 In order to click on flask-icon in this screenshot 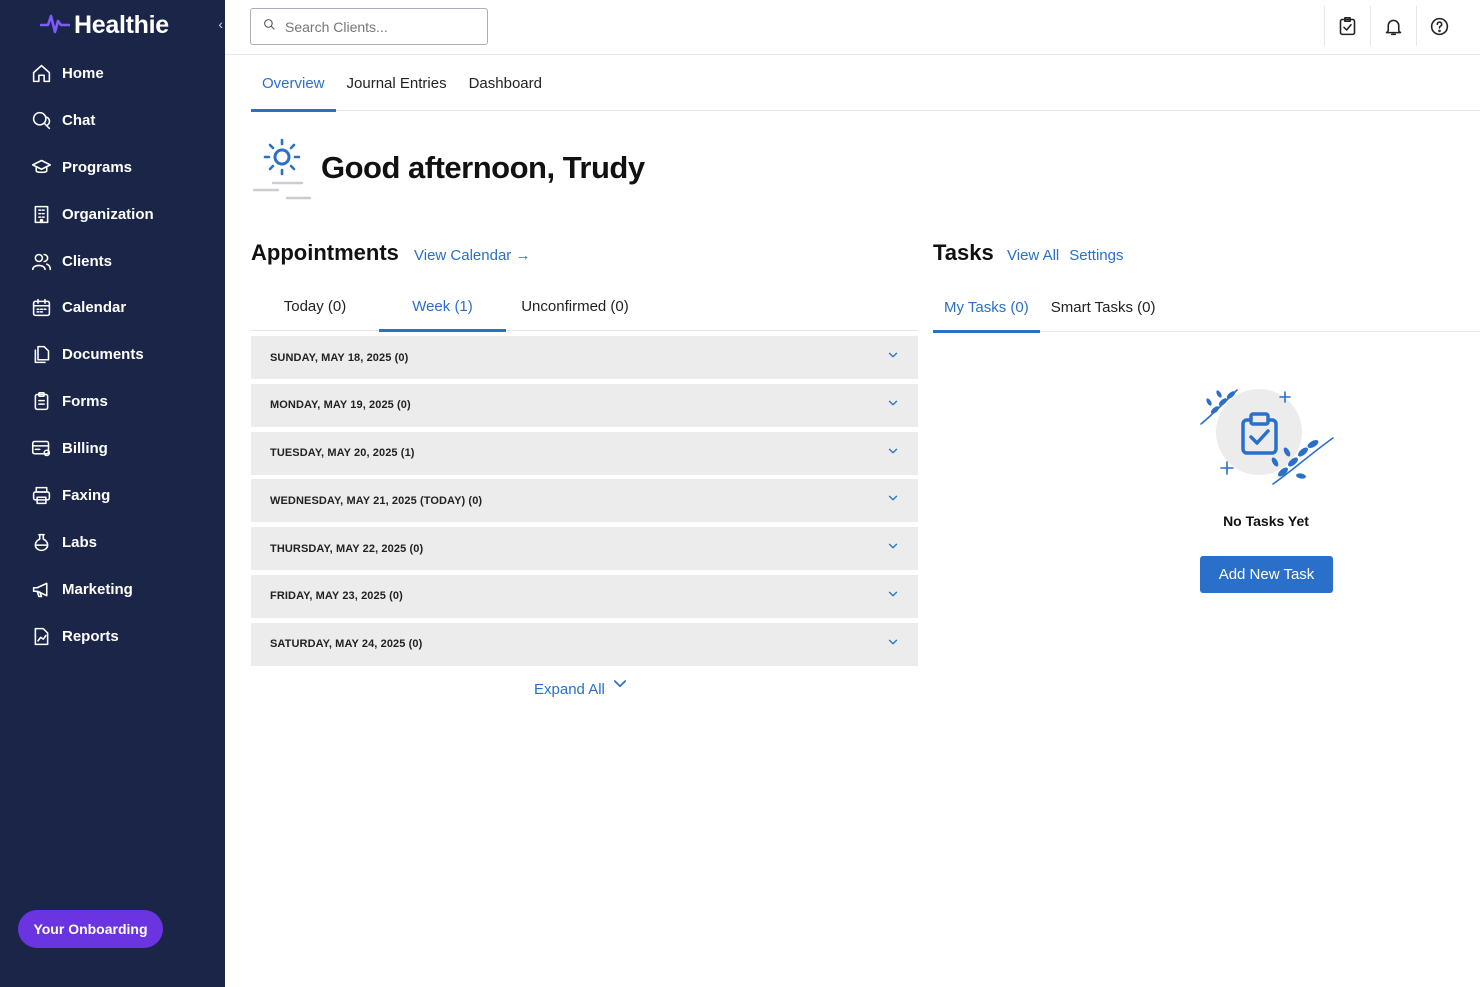, I will do `click(41, 542)`.